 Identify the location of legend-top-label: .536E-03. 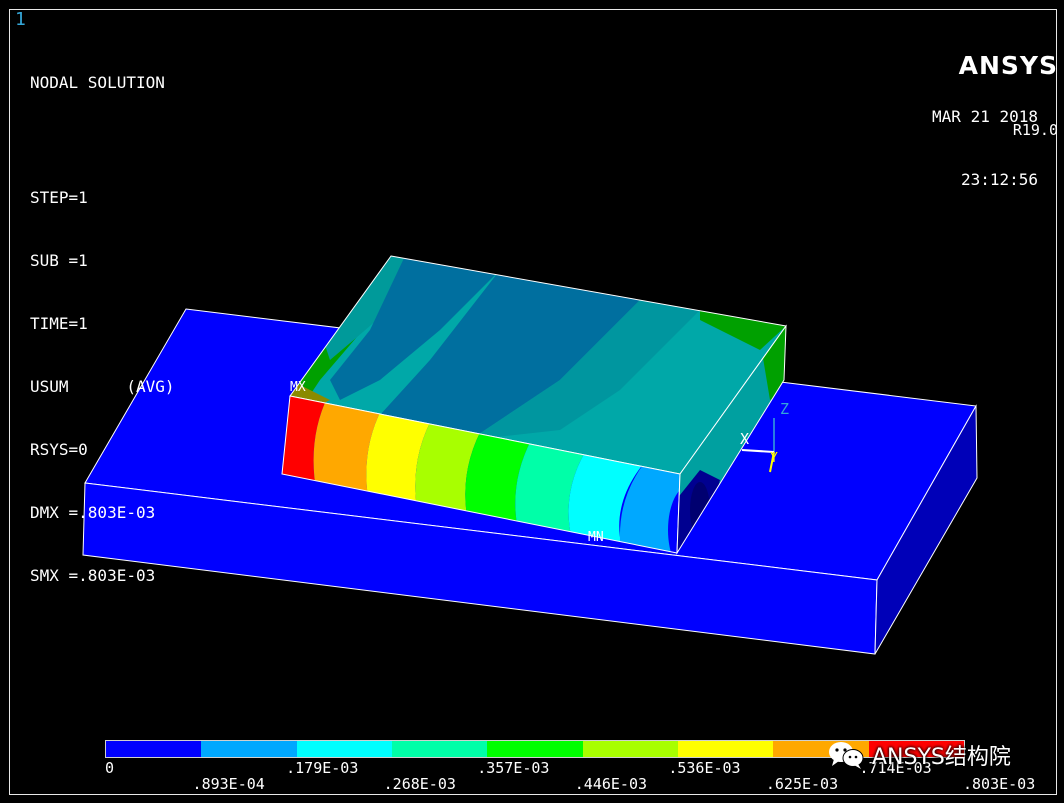
(704, 768).